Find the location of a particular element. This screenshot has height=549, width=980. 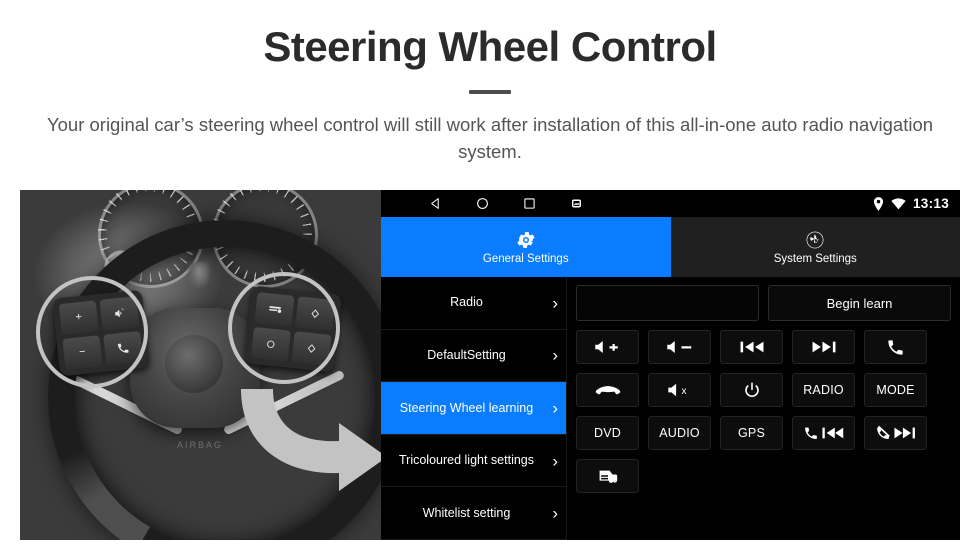

power-icon is located at coordinates (751, 390).